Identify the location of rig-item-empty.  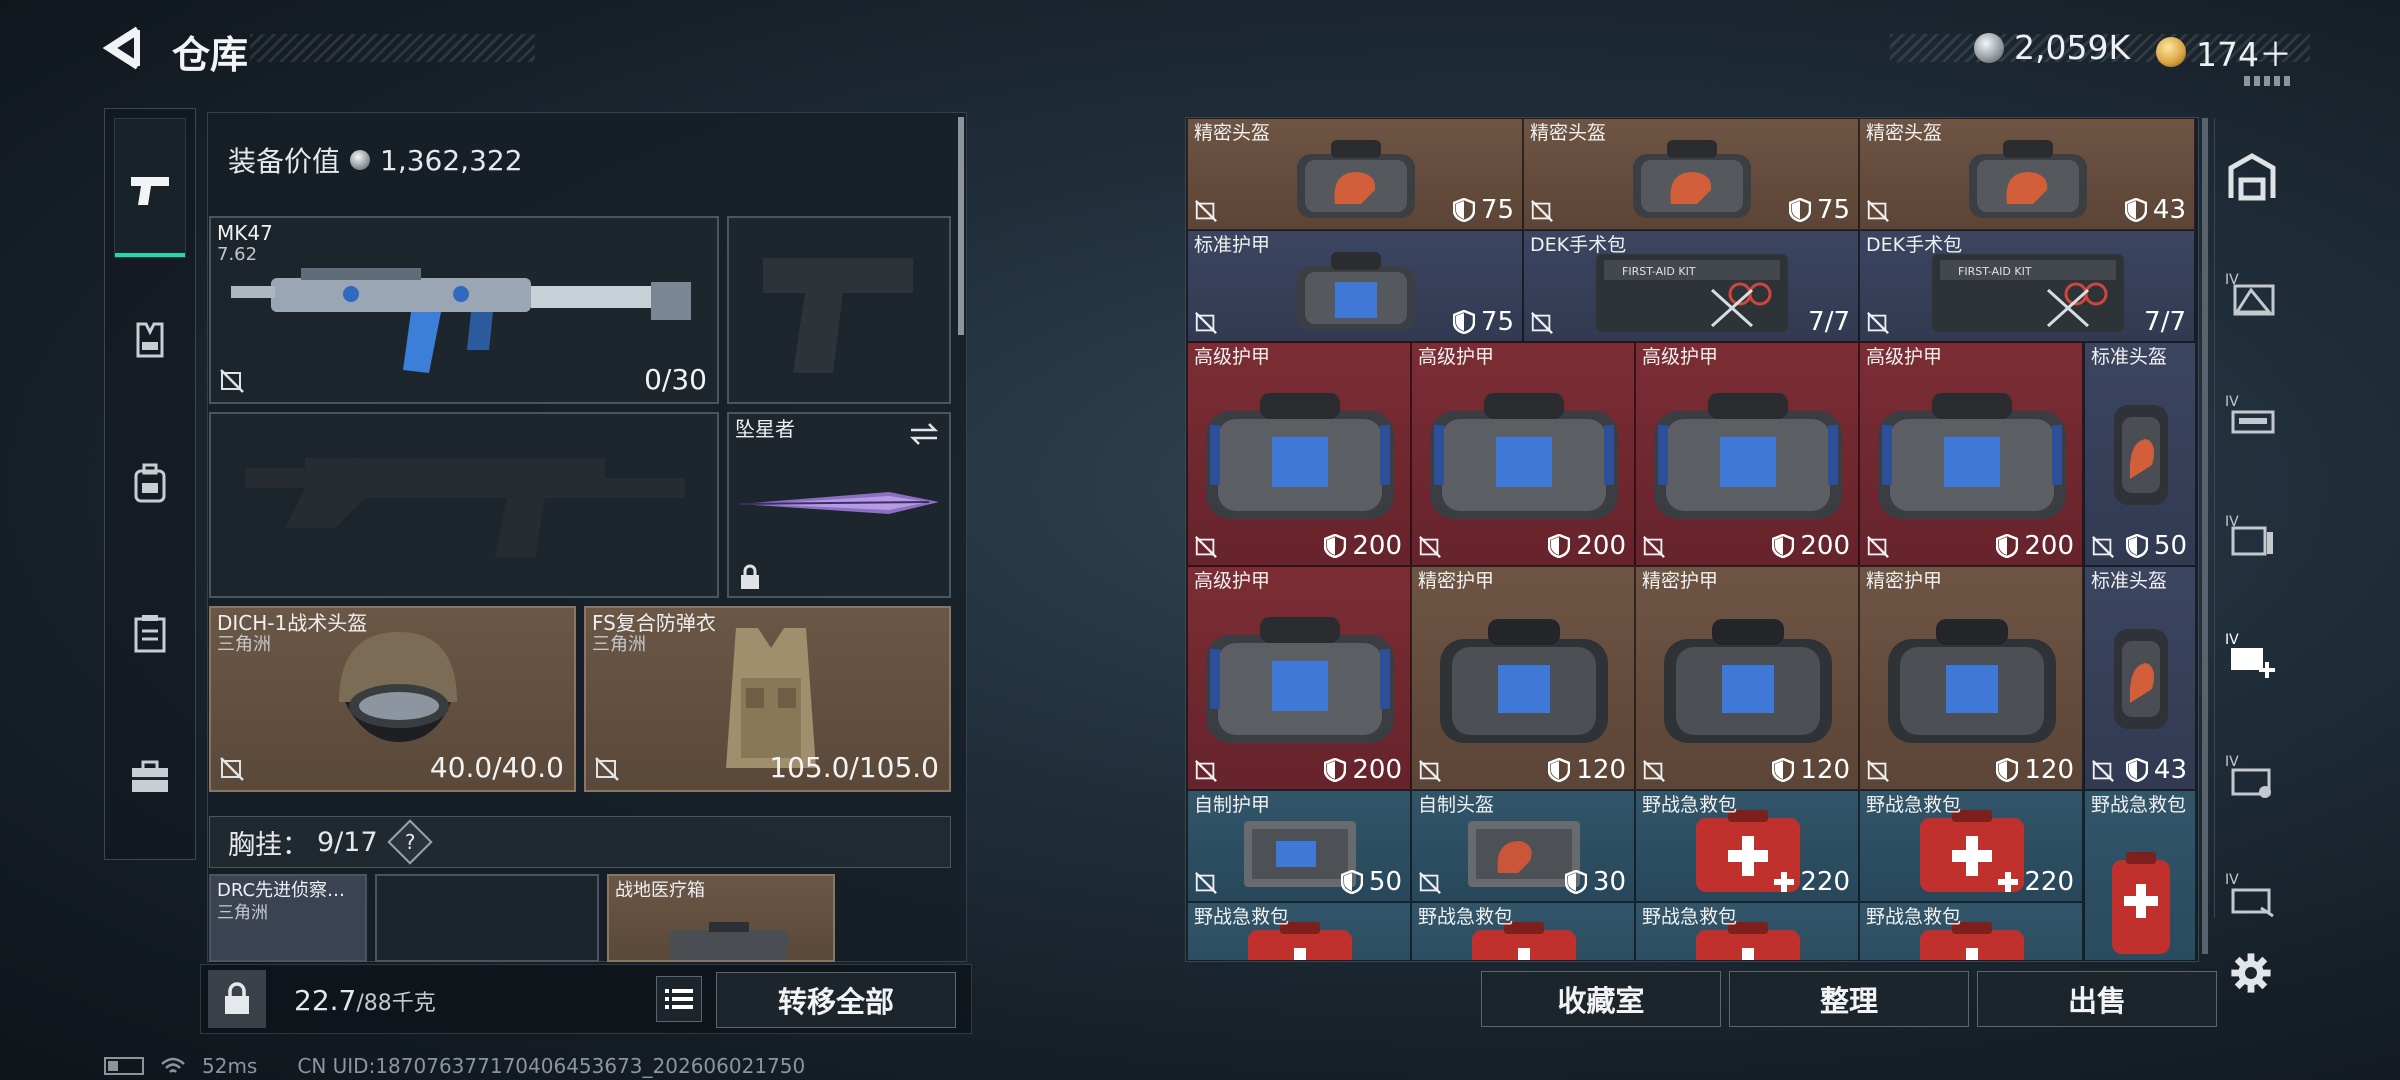
(487, 918).